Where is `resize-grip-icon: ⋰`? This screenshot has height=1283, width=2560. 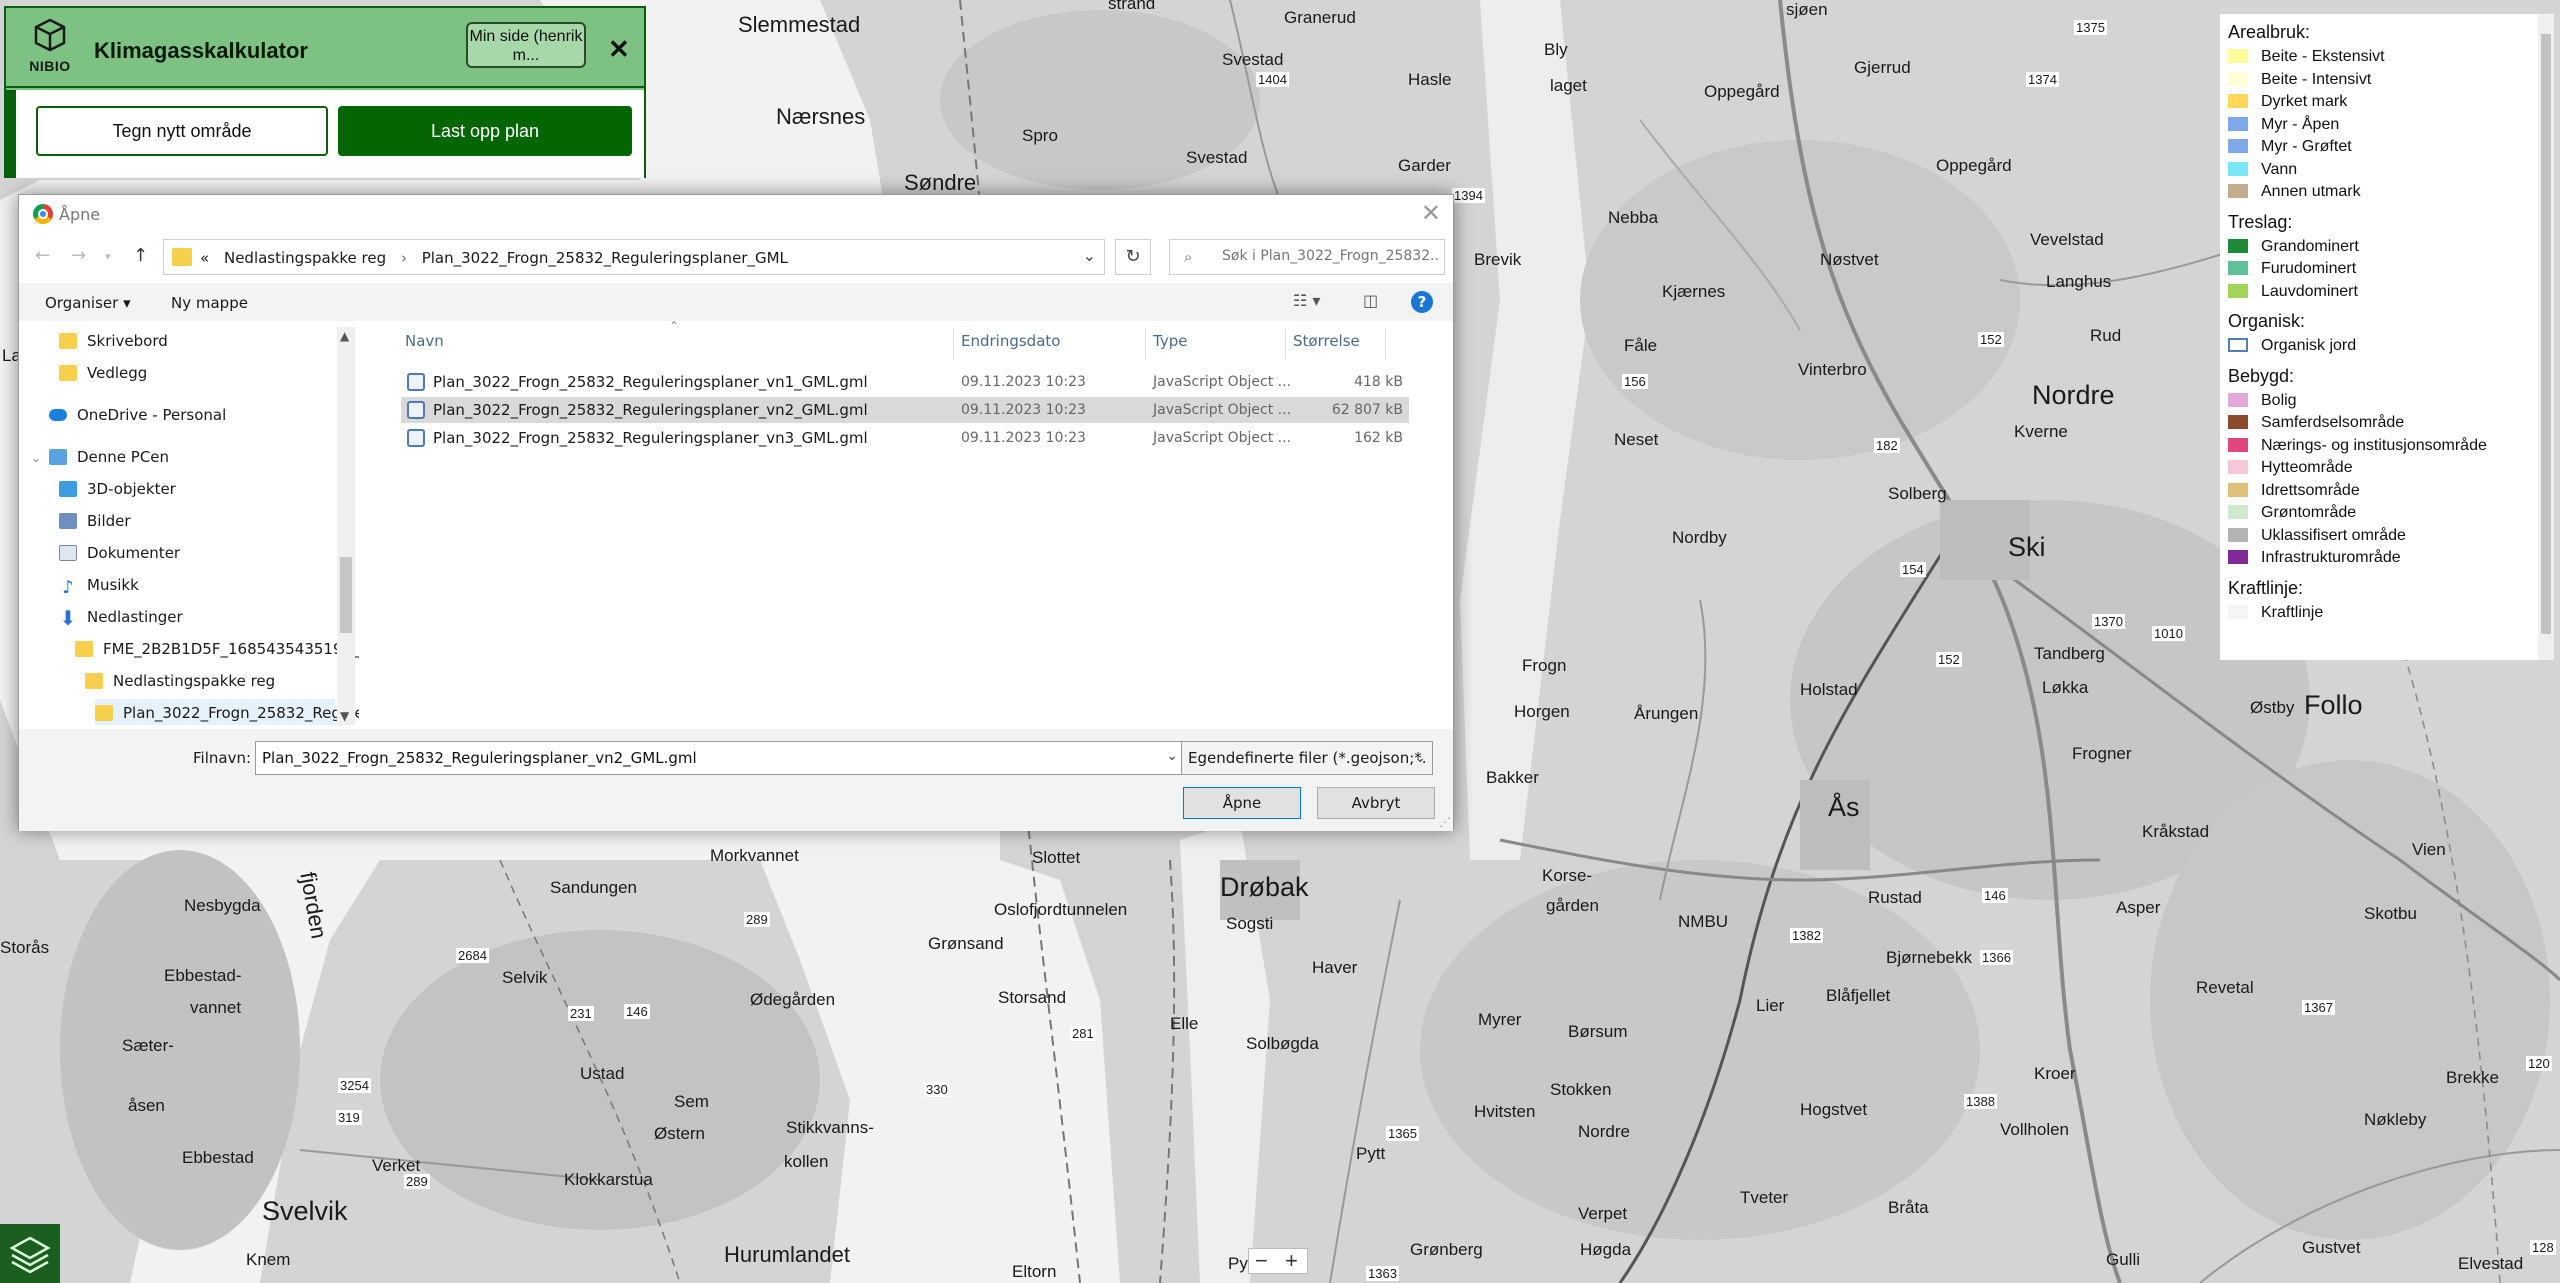
resize-grip-icon: ⋰ is located at coordinates (1445, 822).